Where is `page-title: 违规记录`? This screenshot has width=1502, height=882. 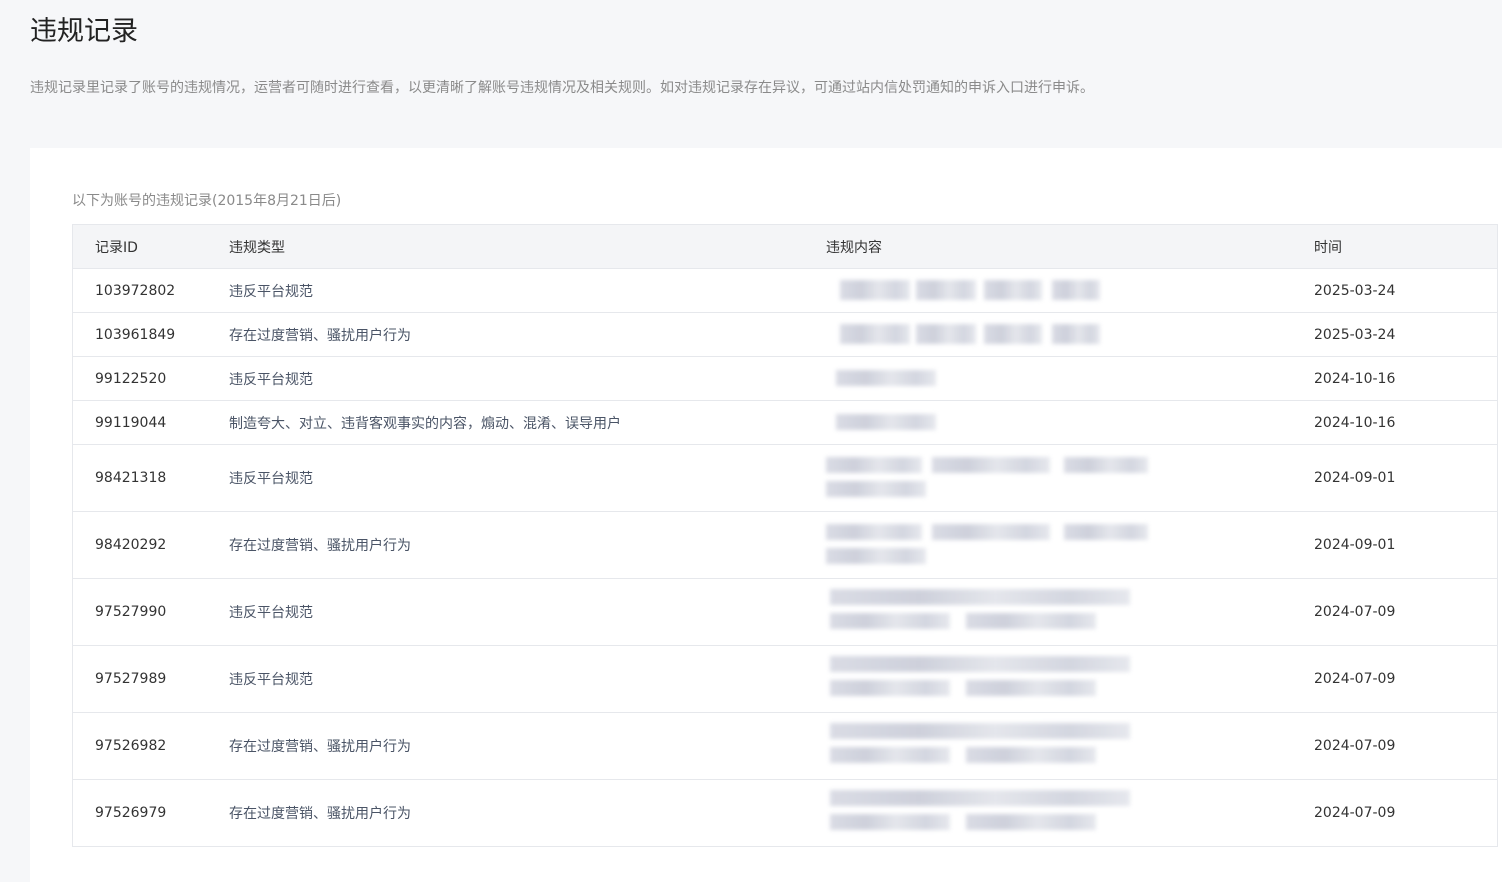
page-title: 违规记录 is located at coordinates (84, 31).